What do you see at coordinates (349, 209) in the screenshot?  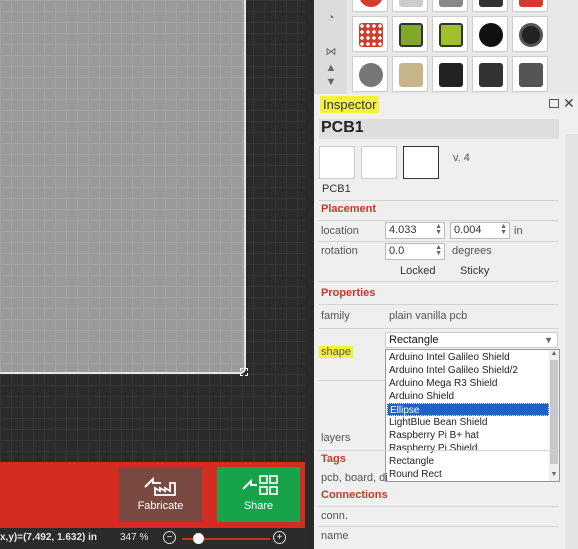 I see `placement-section: Placement` at bounding box center [349, 209].